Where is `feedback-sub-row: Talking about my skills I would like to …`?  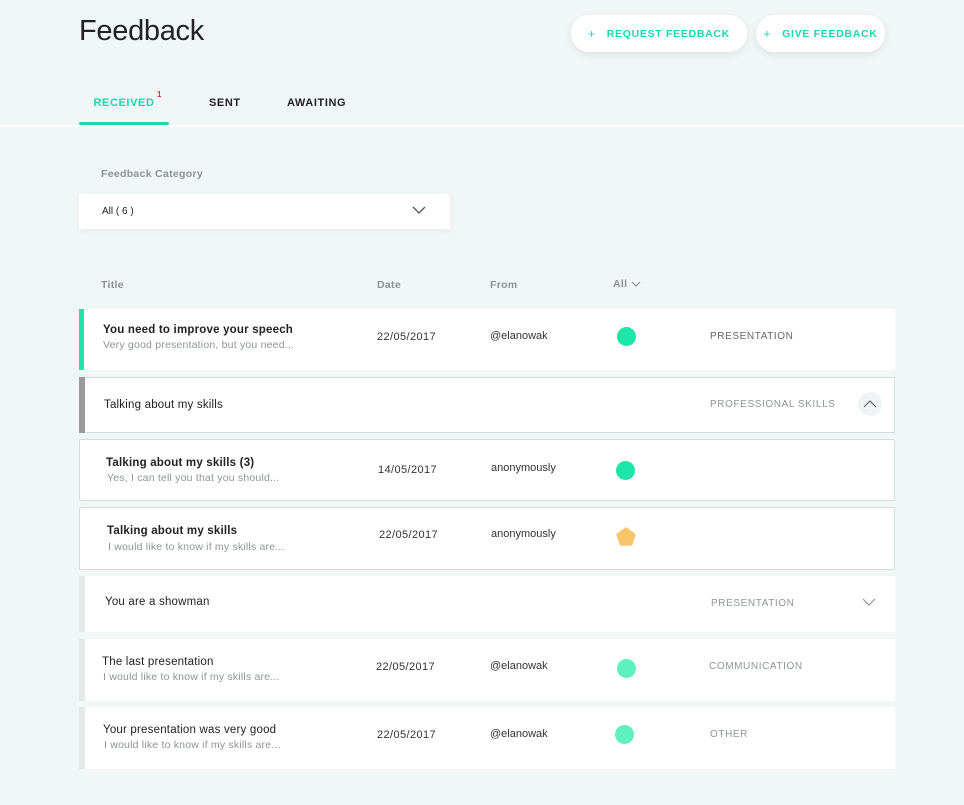 feedback-sub-row: Talking about my skills I would like to … is located at coordinates (487, 538).